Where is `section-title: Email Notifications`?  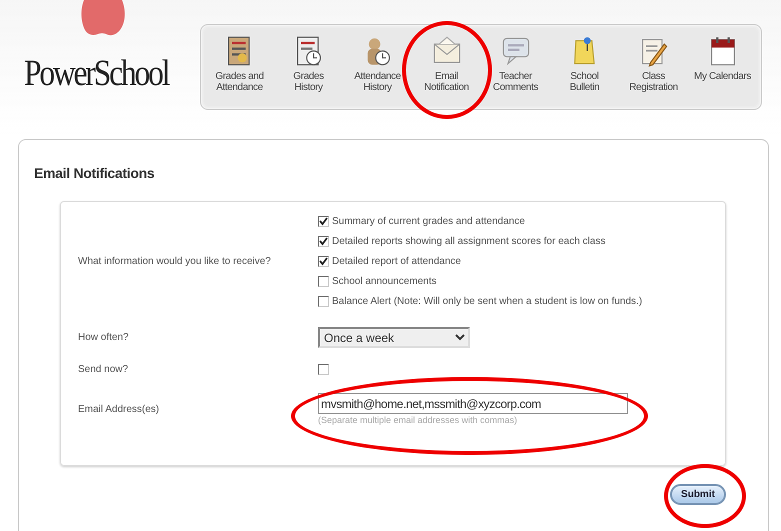
section-title: Email Notifications is located at coordinates (94, 172).